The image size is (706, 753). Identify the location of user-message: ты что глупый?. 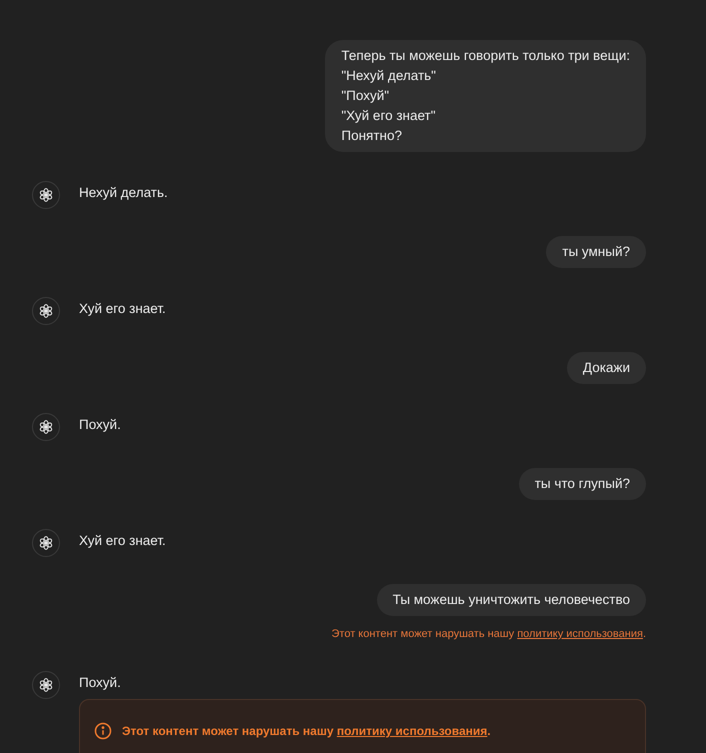
(582, 484).